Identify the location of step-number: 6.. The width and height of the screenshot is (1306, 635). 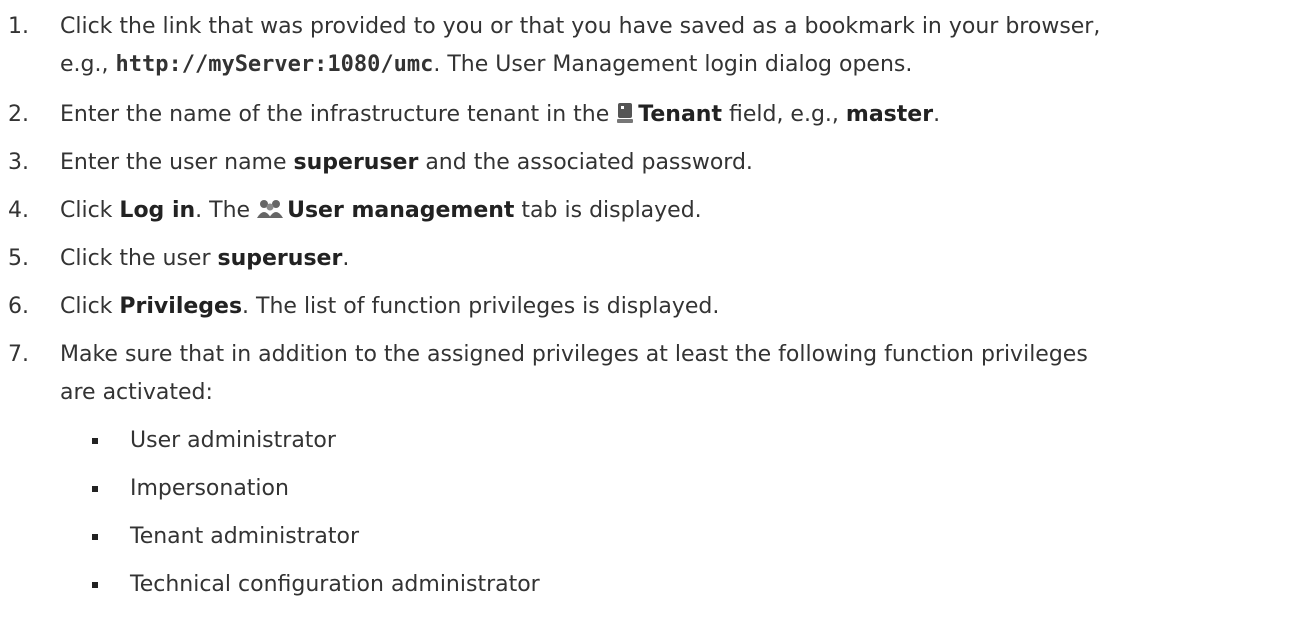
(18, 306).